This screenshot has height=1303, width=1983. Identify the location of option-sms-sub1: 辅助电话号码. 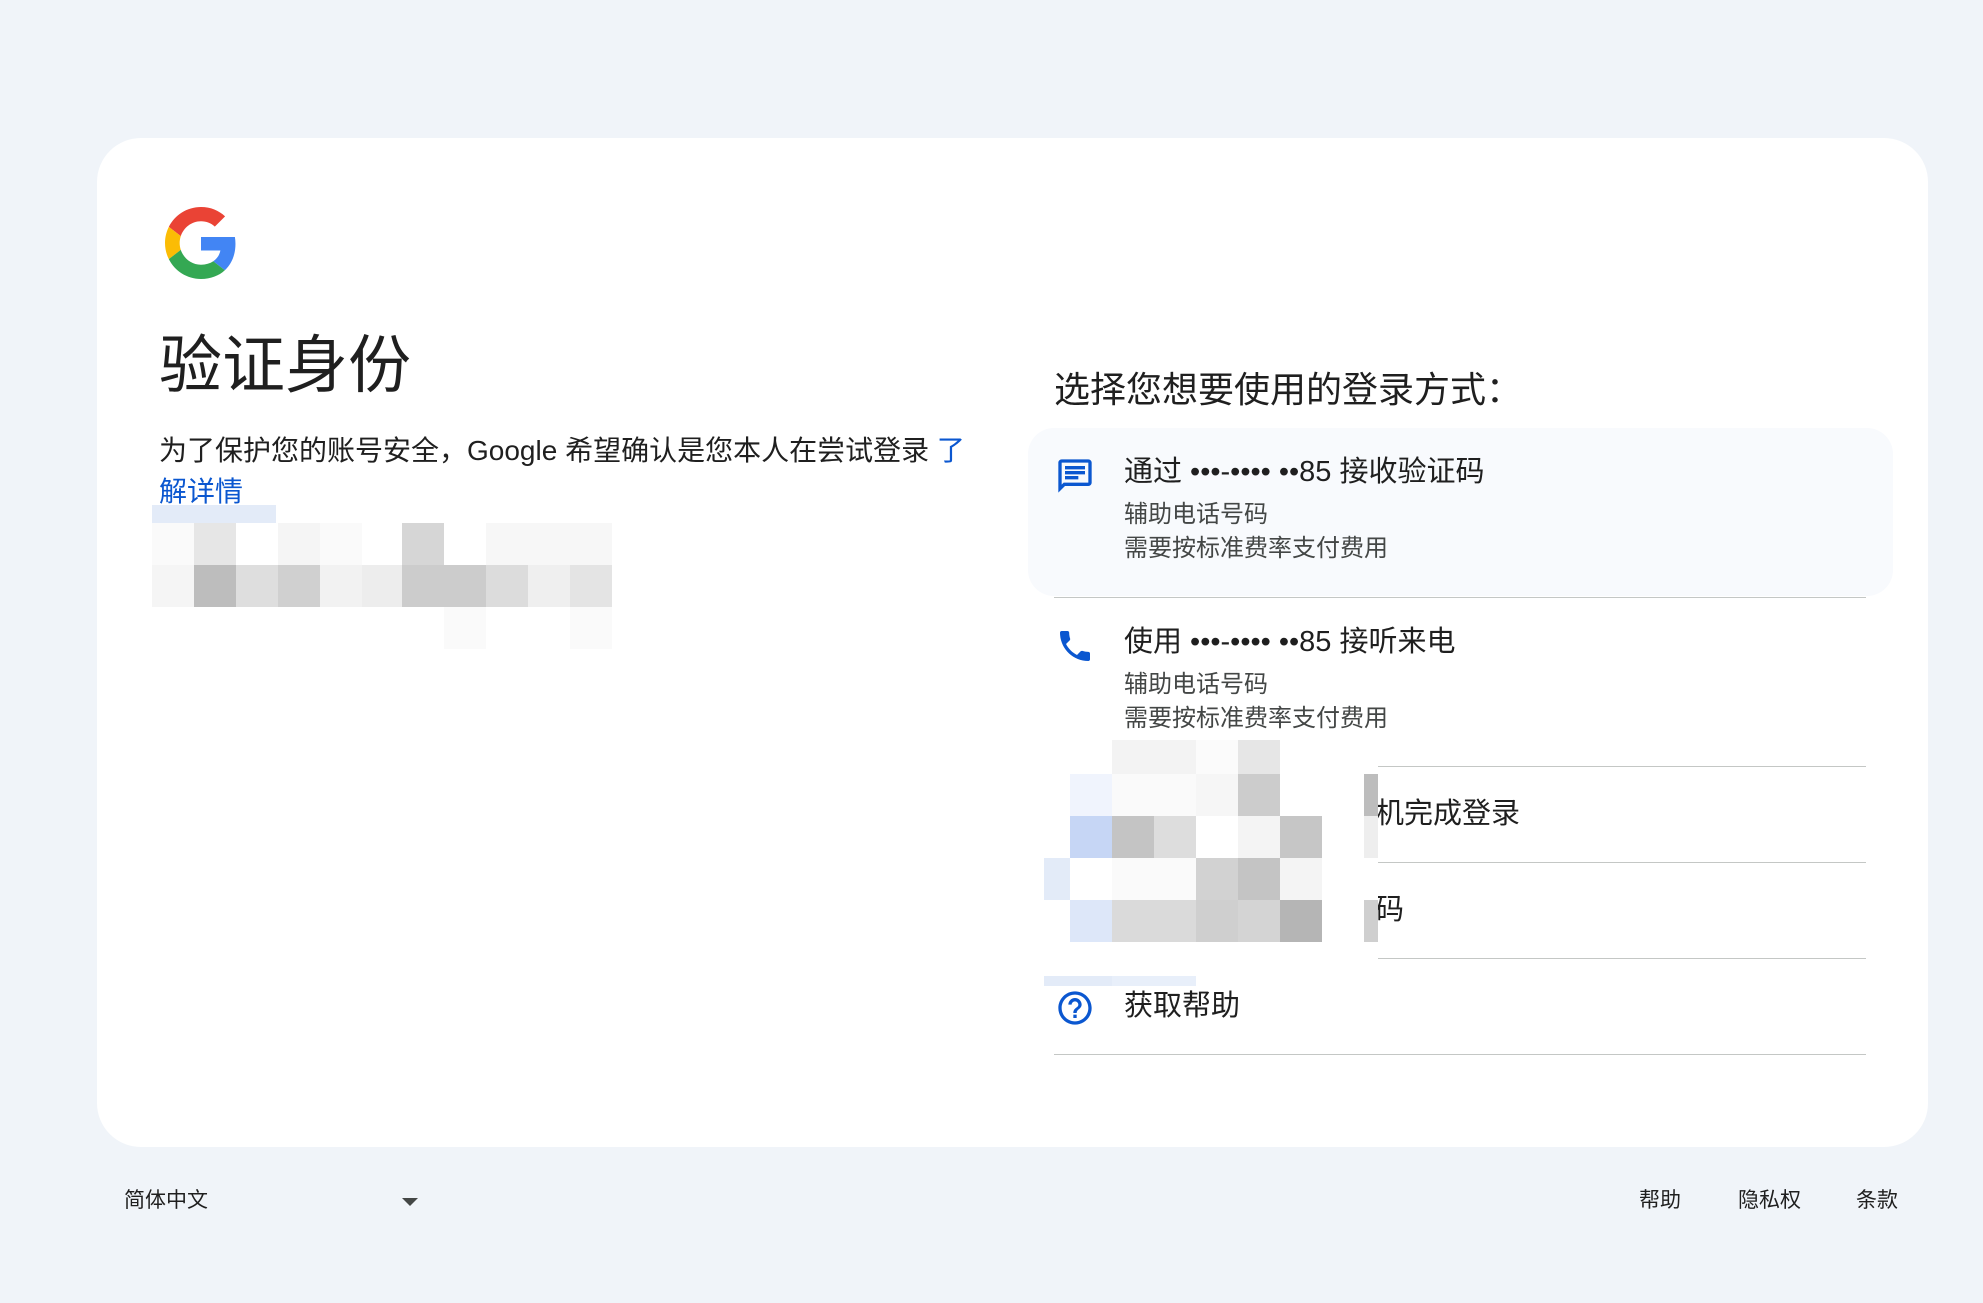
(1196, 514).